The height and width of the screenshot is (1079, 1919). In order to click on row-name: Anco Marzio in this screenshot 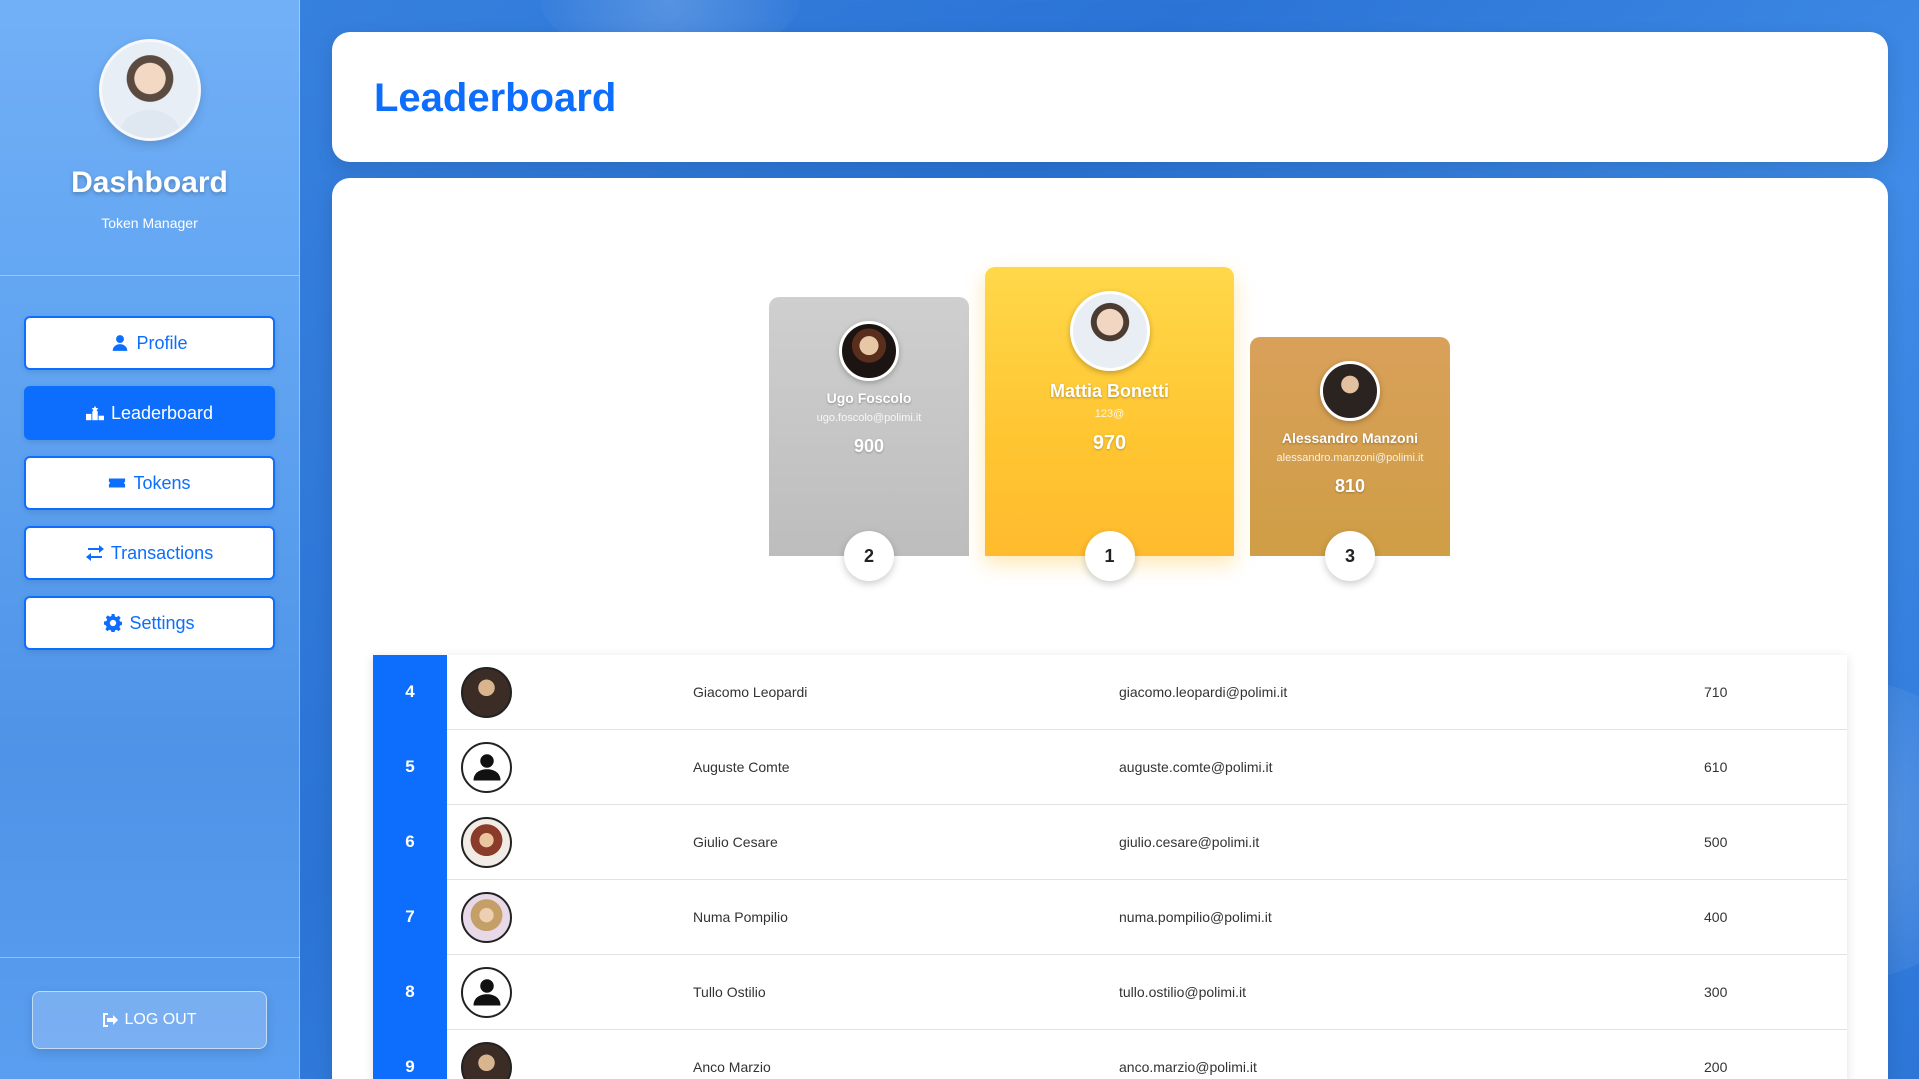, I will do `click(732, 1067)`.